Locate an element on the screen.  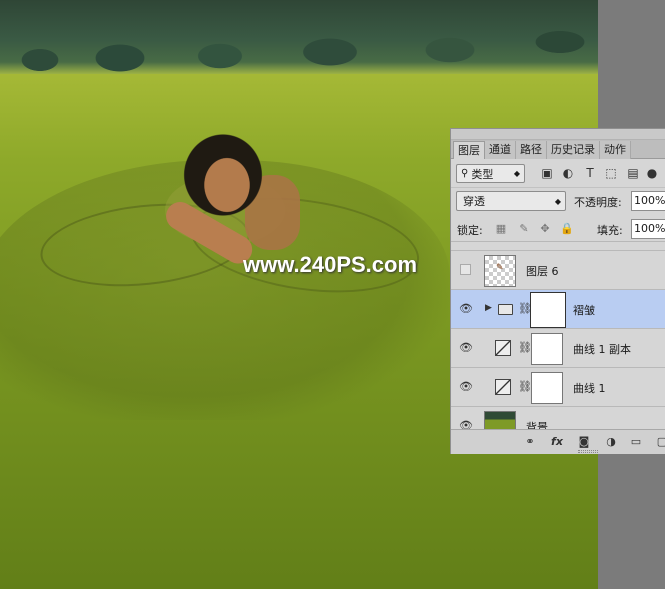
lock-pixels-icon: ✎ is located at coordinates (524, 228).